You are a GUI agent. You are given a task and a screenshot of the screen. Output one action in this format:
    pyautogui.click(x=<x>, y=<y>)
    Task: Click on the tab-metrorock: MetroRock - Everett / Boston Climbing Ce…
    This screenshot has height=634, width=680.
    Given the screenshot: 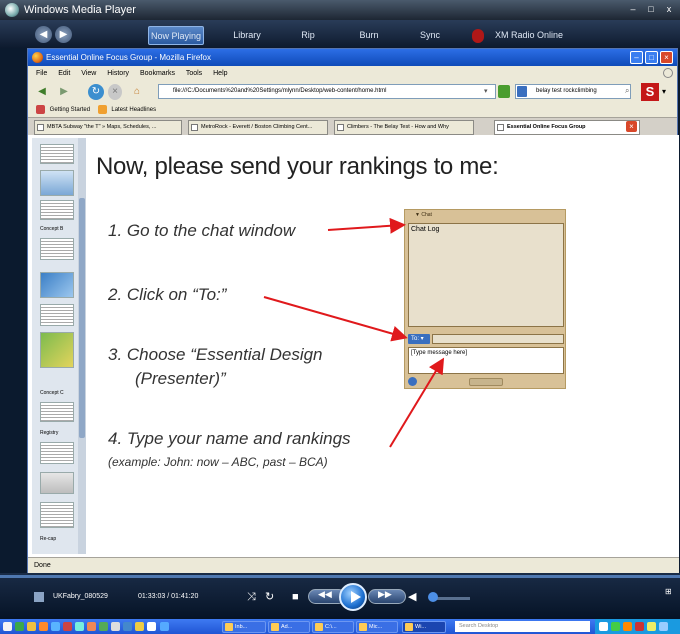 What is the action you would take?
    pyautogui.click(x=258, y=127)
    